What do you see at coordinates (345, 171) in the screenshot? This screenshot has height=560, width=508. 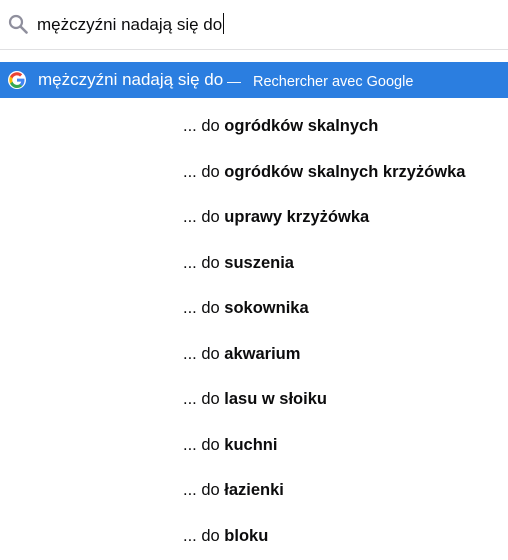 I see `suggestion-completion: ogródków skalnych krzyżówka` at bounding box center [345, 171].